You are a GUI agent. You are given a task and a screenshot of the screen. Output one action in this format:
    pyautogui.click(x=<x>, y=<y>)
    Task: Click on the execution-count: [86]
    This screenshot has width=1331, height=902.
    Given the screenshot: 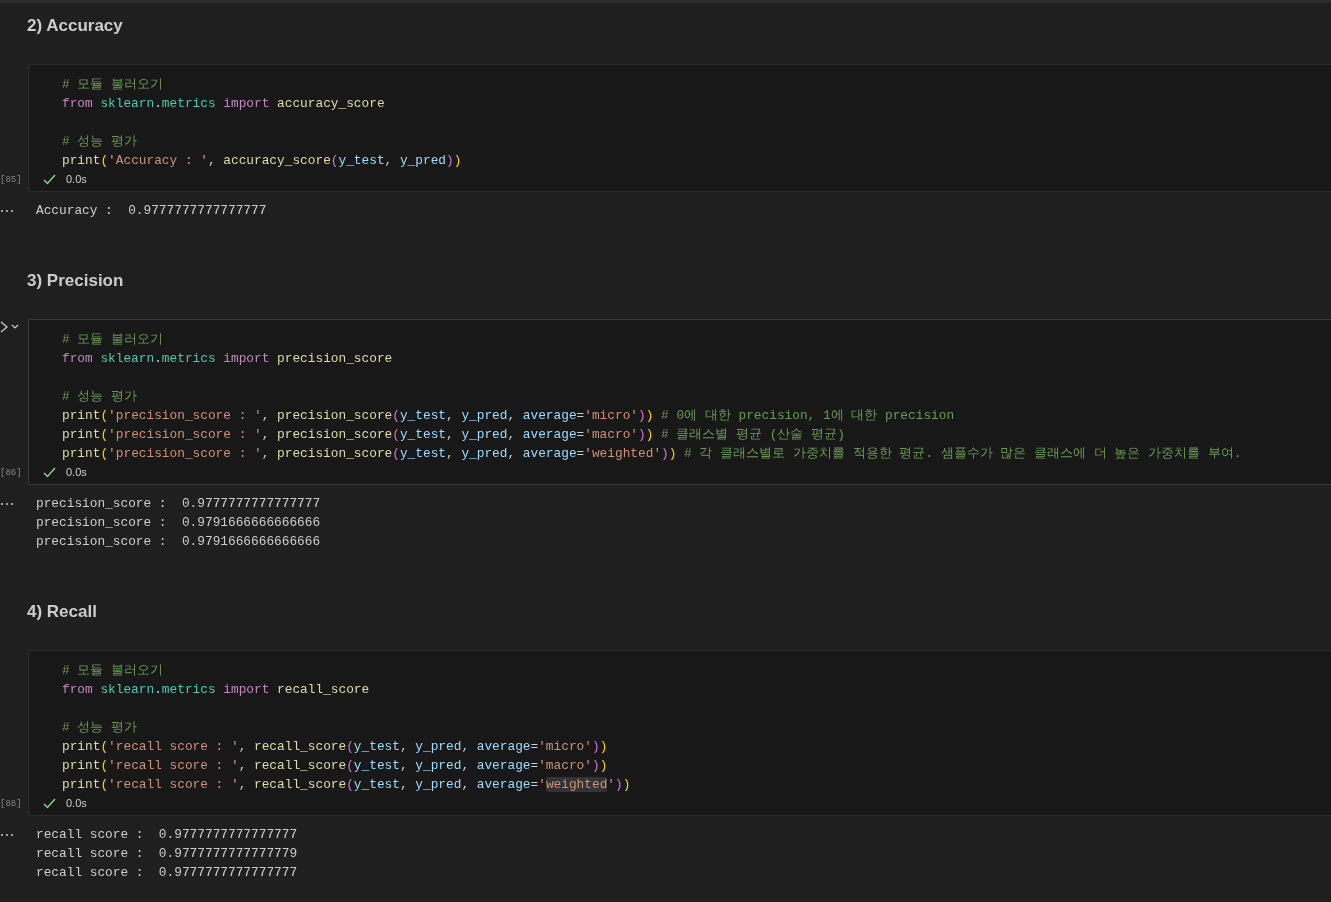 What is the action you would take?
    pyautogui.click(x=11, y=473)
    